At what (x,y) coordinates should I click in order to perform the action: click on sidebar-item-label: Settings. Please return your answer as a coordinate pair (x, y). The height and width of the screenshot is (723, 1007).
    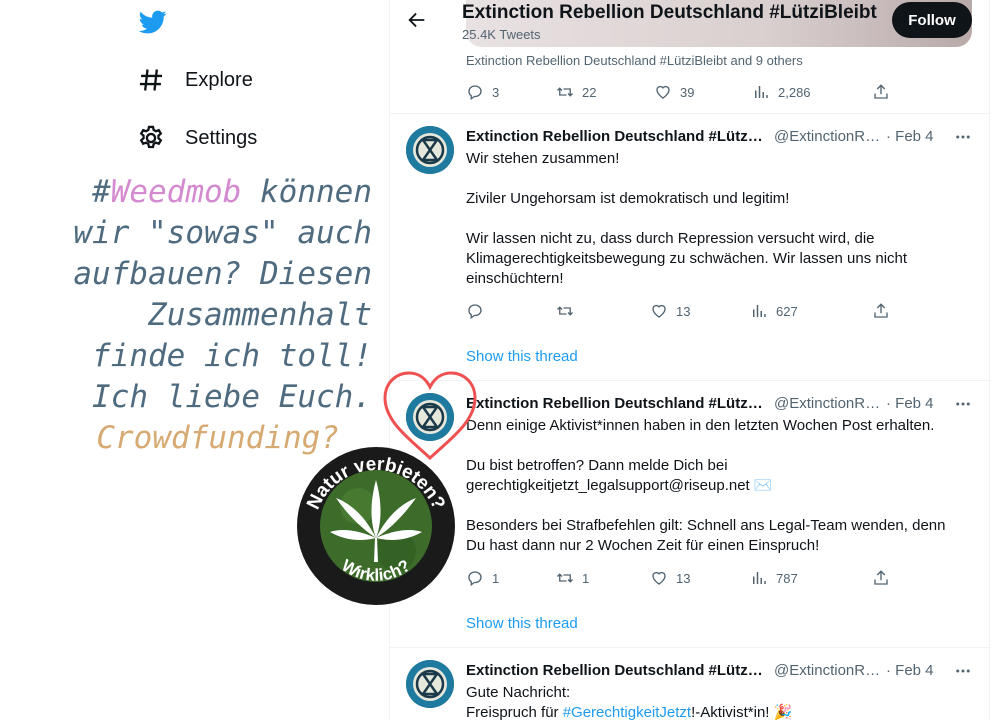
    Looking at the image, I should click on (221, 137).